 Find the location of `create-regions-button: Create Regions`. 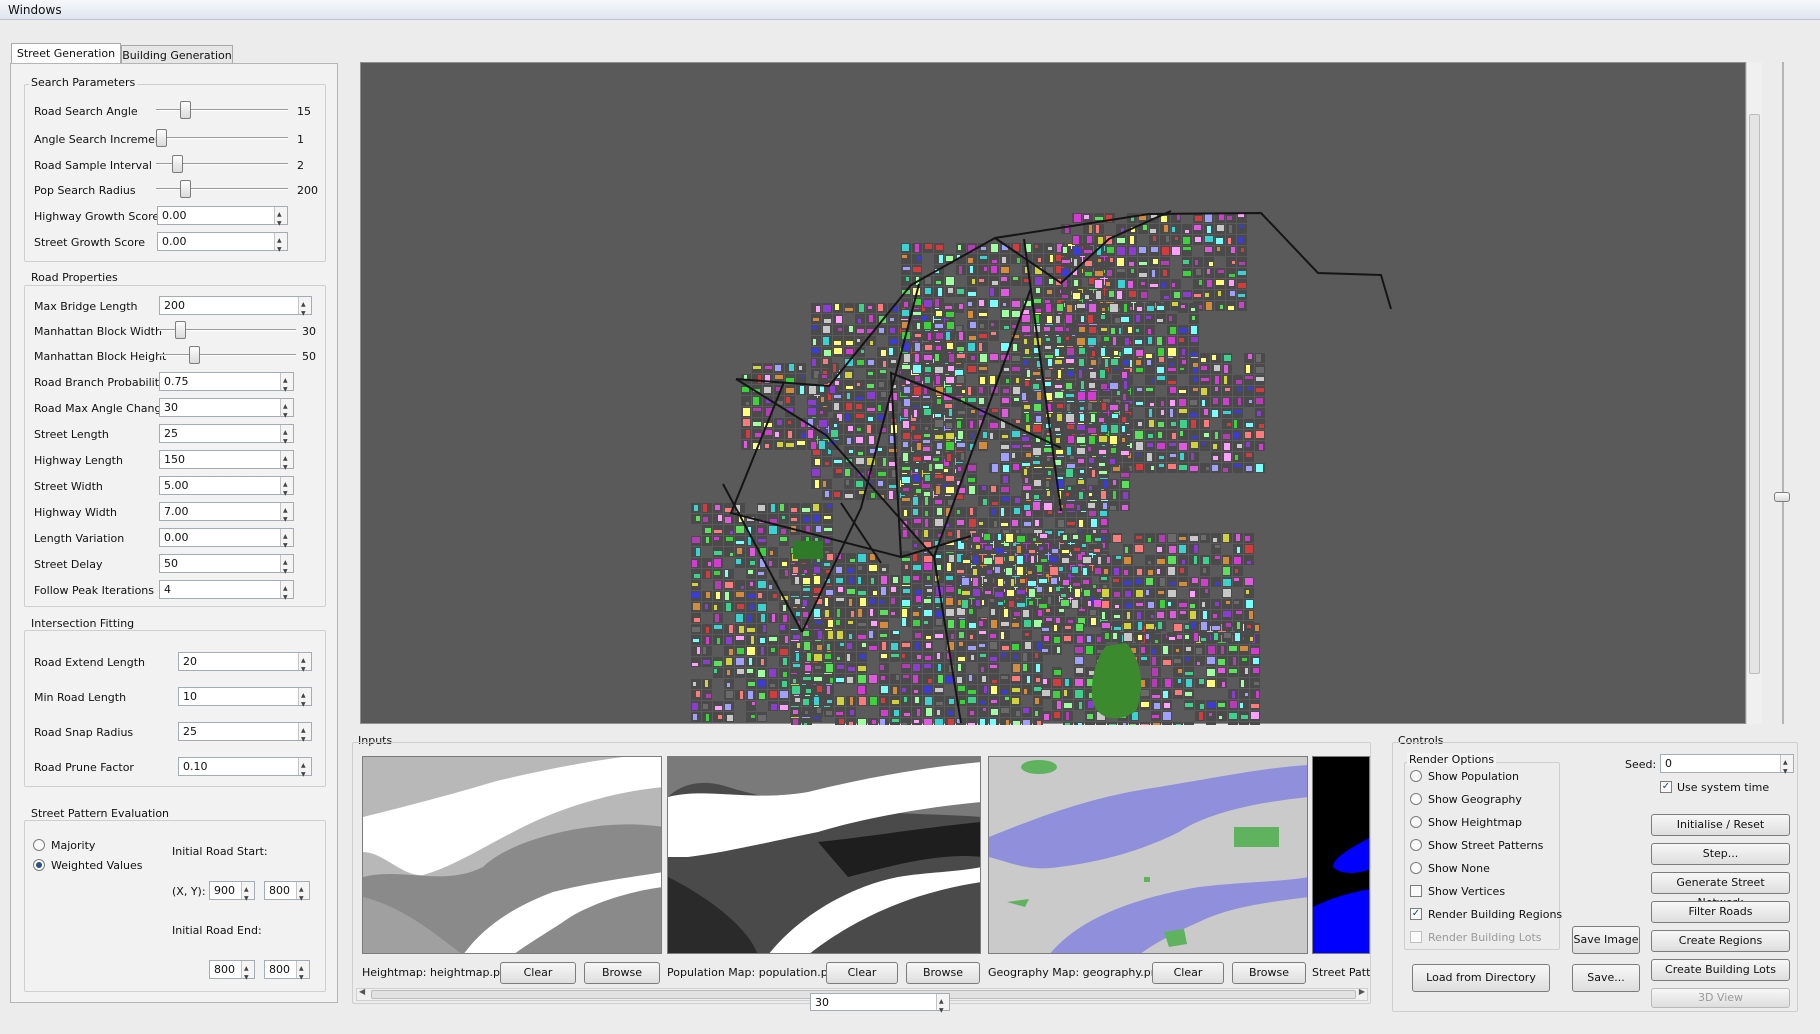

create-regions-button: Create Regions is located at coordinates (1720, 941).